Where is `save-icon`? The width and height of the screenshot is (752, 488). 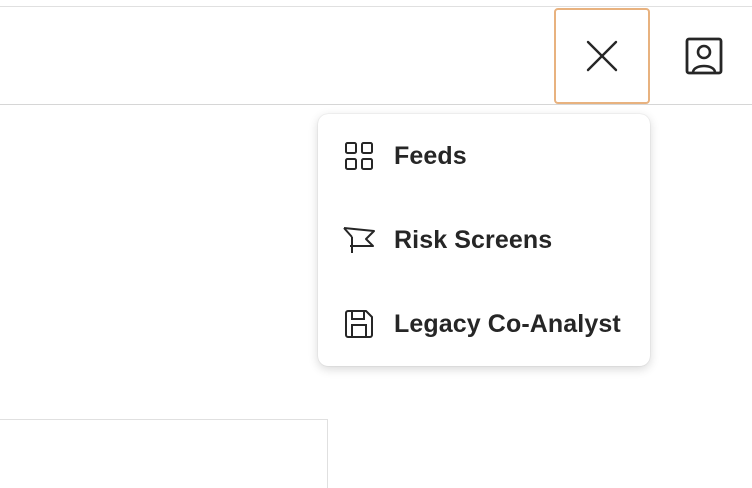 save-icon is located at coordinates (359, 324).